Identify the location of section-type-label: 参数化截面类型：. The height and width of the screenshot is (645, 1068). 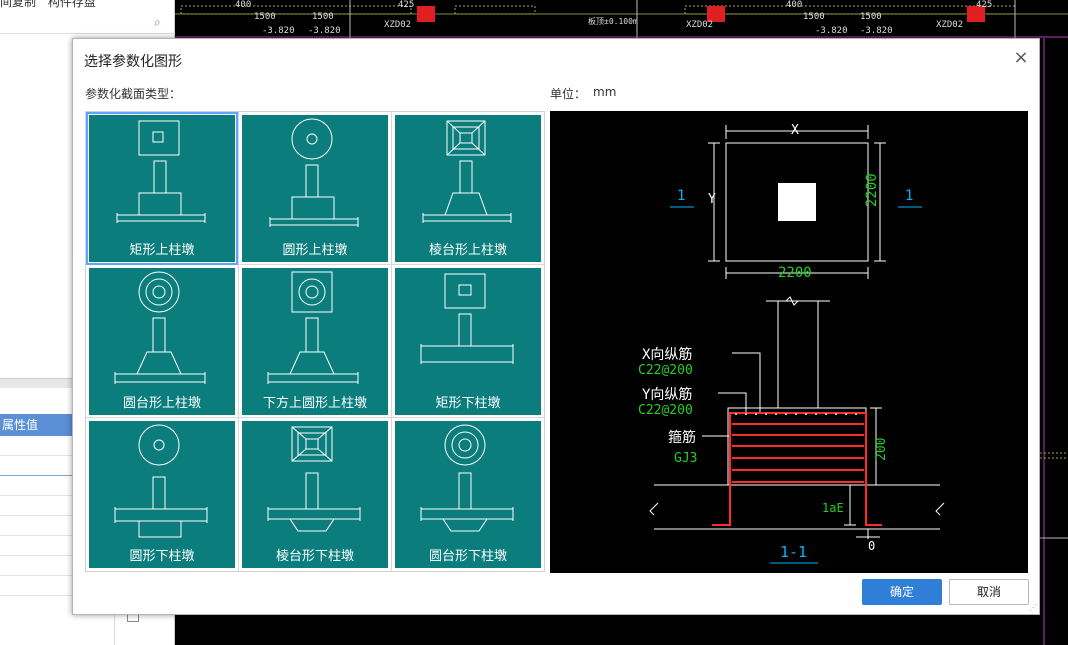
(133, 94).